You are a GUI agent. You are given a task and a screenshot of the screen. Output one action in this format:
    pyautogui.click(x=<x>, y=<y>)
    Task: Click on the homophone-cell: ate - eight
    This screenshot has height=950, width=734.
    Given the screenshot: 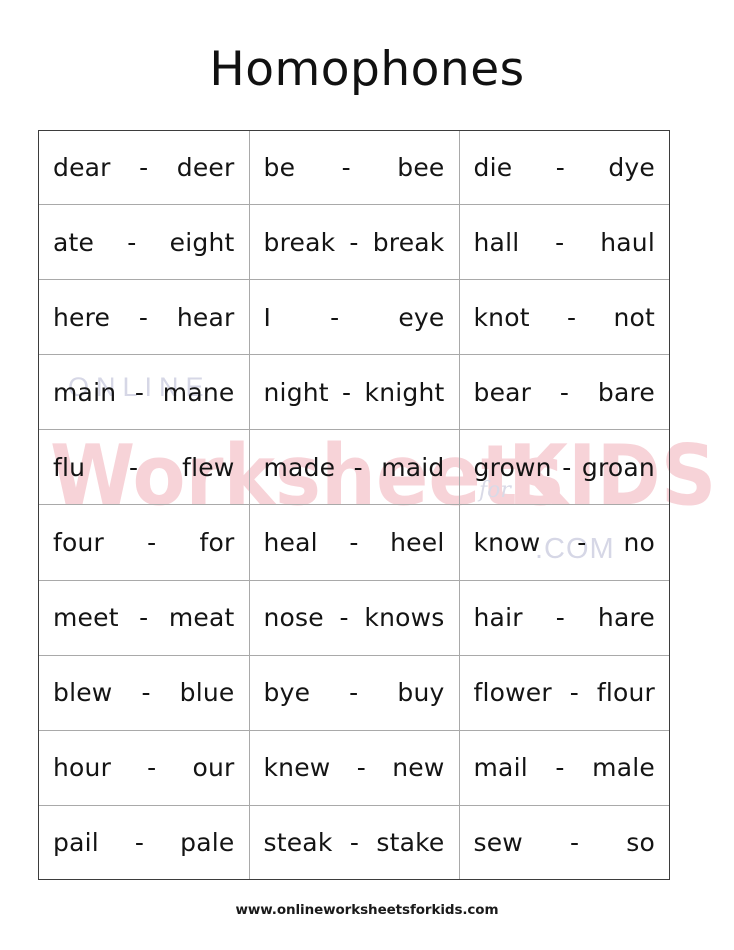 What is the action you would take?
    pyautogui.click(x=144, y=242)
    